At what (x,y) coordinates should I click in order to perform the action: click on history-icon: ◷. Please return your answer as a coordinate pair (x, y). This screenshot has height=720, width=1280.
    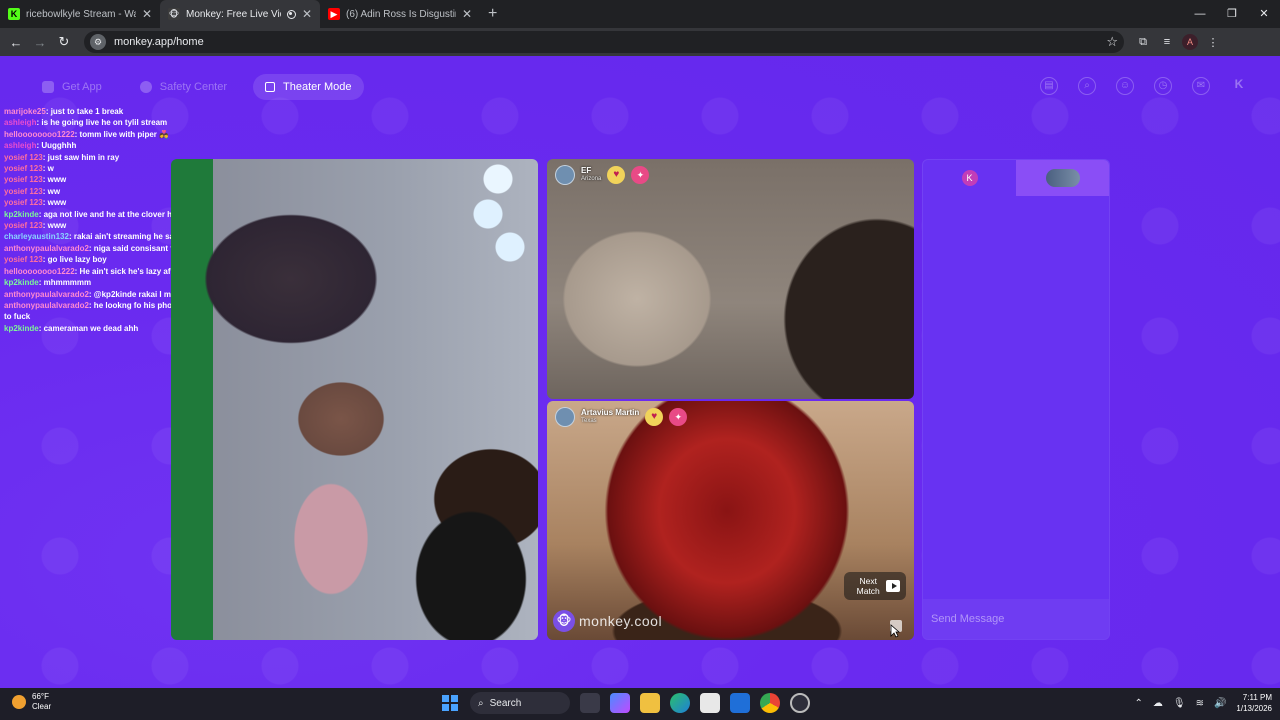
    Looking at the image, I should click on (1163, 86).